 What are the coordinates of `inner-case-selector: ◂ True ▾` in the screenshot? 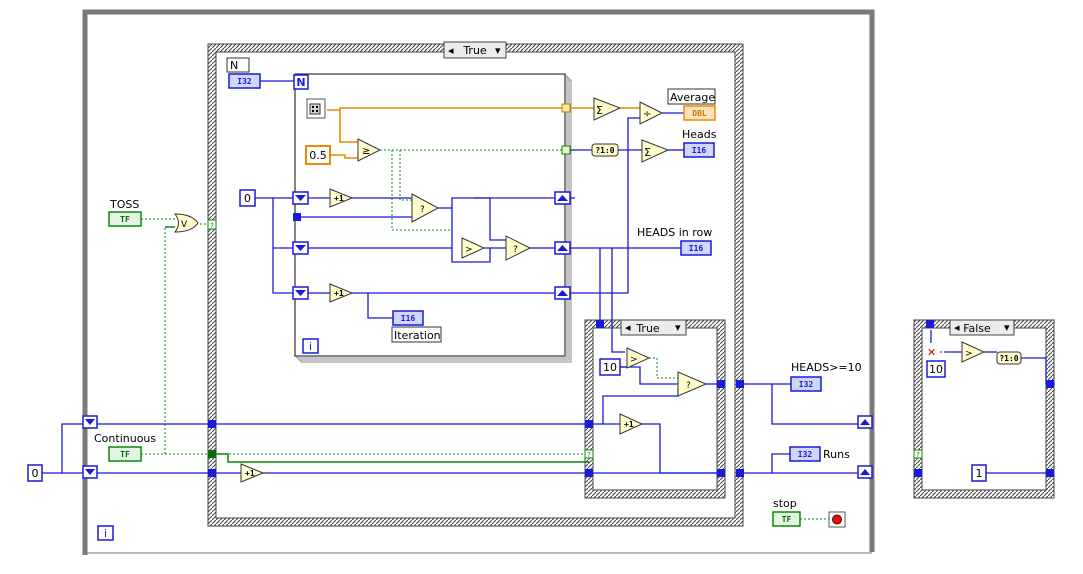 It's located at (653, 327).